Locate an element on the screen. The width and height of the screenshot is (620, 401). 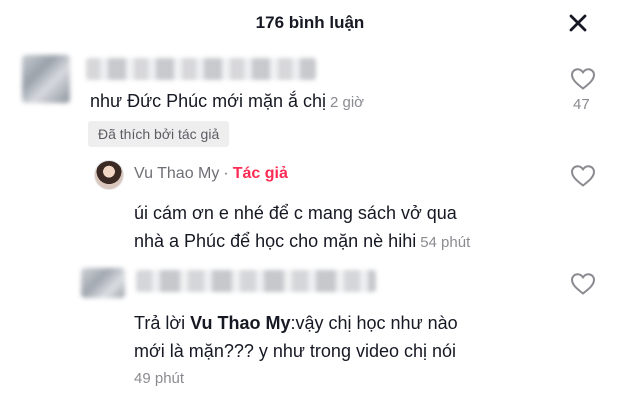
comment-count-title: 176 bình luận is located at coordinates (310, 22).